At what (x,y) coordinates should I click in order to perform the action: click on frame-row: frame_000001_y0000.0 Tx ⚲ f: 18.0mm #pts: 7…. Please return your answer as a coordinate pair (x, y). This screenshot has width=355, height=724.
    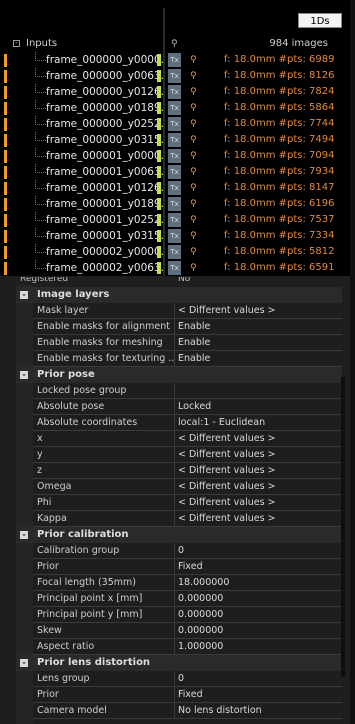
    Looking at the image, I should click on (175, 156).